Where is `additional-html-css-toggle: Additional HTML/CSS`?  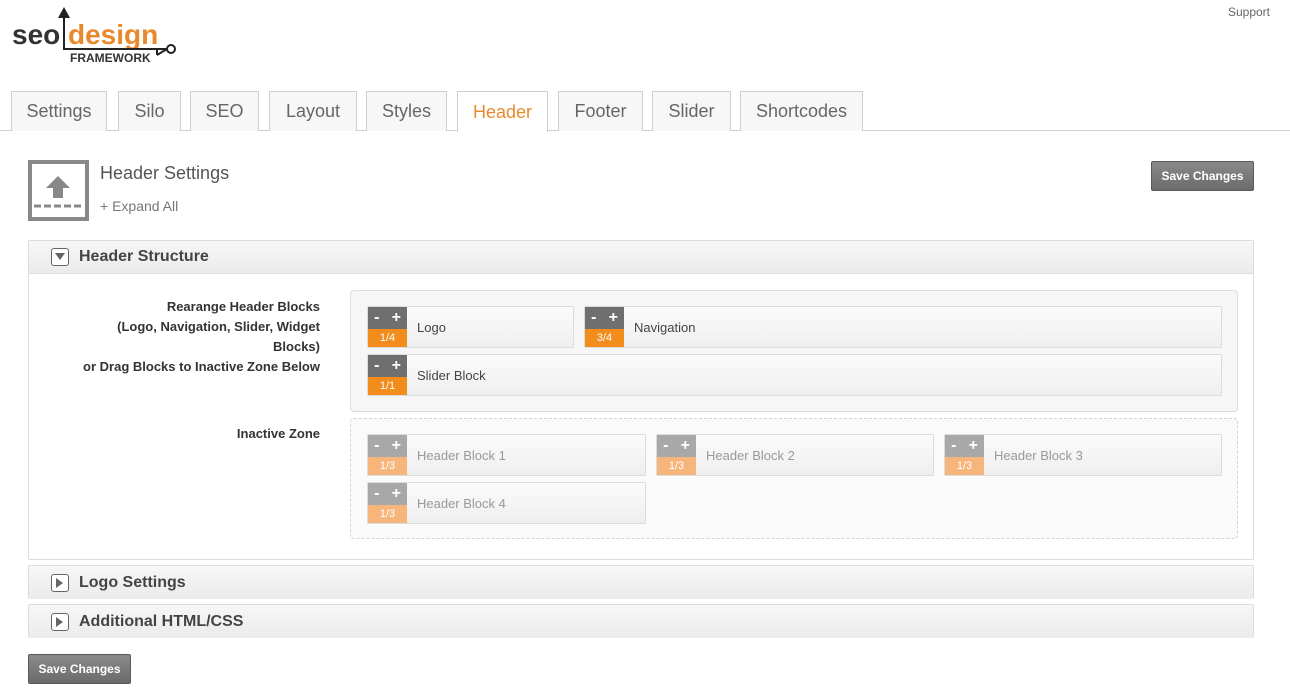 additional-html-css-toggle: Additional HTML/CSS is located at coordinates (641, 621).